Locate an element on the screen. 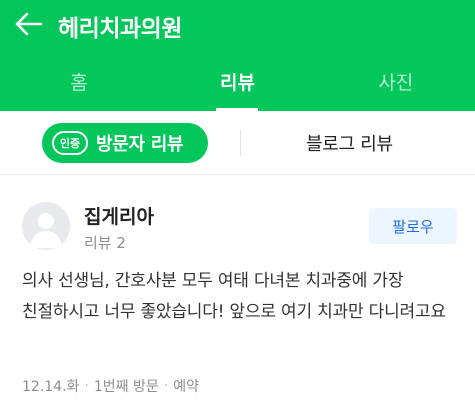 The image size is (475, 417). visit-type: 예약 is located at coordinates (186, 387).